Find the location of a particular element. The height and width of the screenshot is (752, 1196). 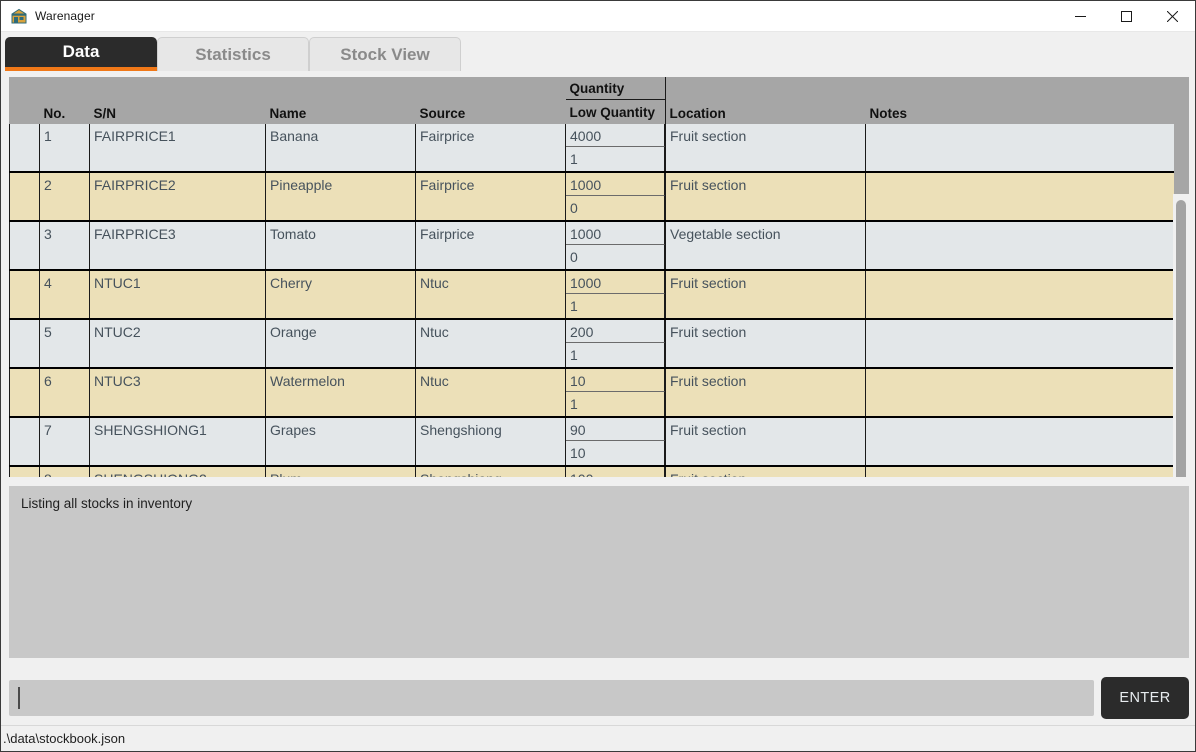

cell-name: Orange is located at coordinates (340, 344).